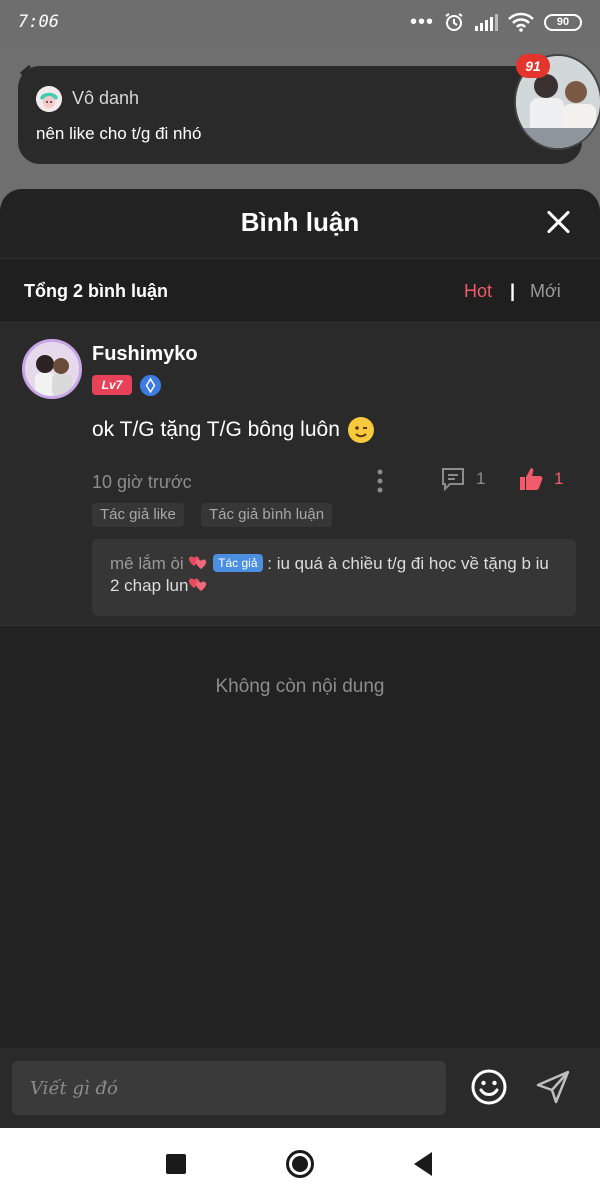  Describe the element at coordinates (300, 115) in the screenshot. I see `notification-banner: Vô danh nên like cho t/g đi nhó` at that location.